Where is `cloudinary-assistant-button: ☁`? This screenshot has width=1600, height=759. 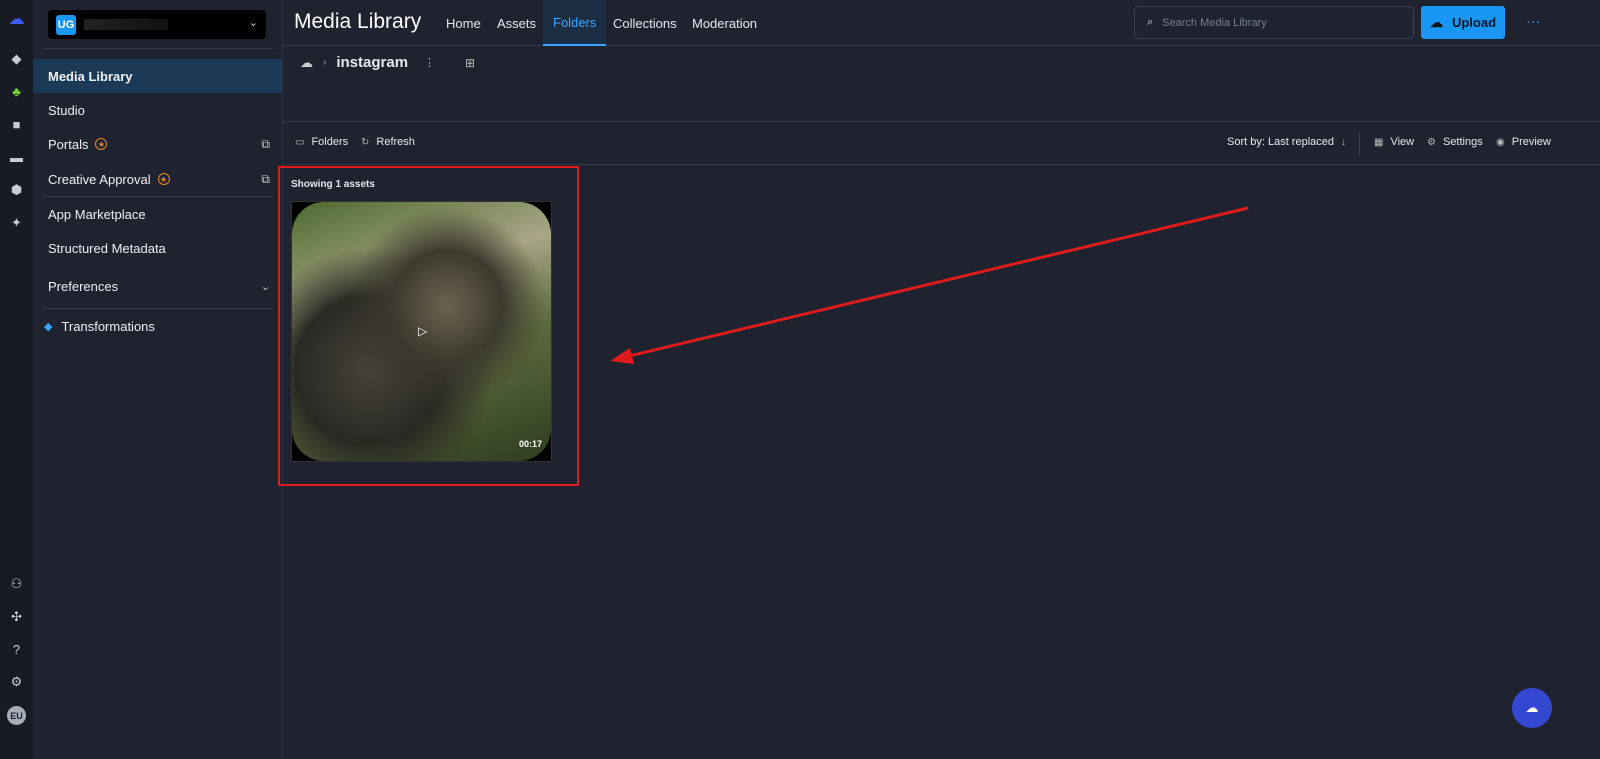
cloudinary-assistant-button: ☁ is located at coordinates (1532, 708).